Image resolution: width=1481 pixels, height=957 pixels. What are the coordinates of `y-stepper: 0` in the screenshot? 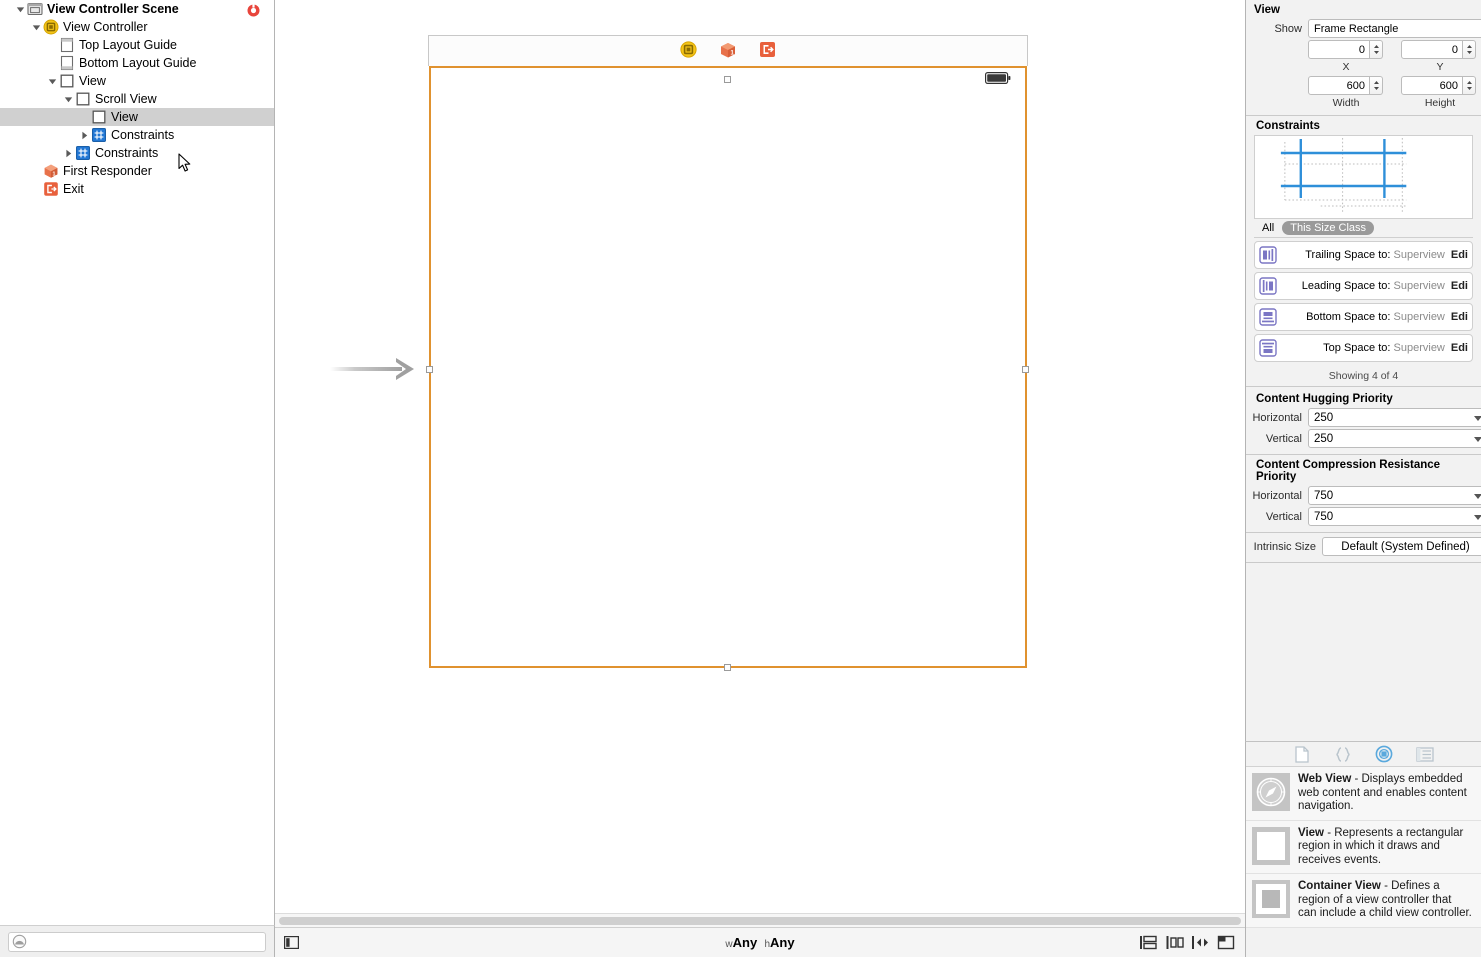 It's located at (1438, 49).